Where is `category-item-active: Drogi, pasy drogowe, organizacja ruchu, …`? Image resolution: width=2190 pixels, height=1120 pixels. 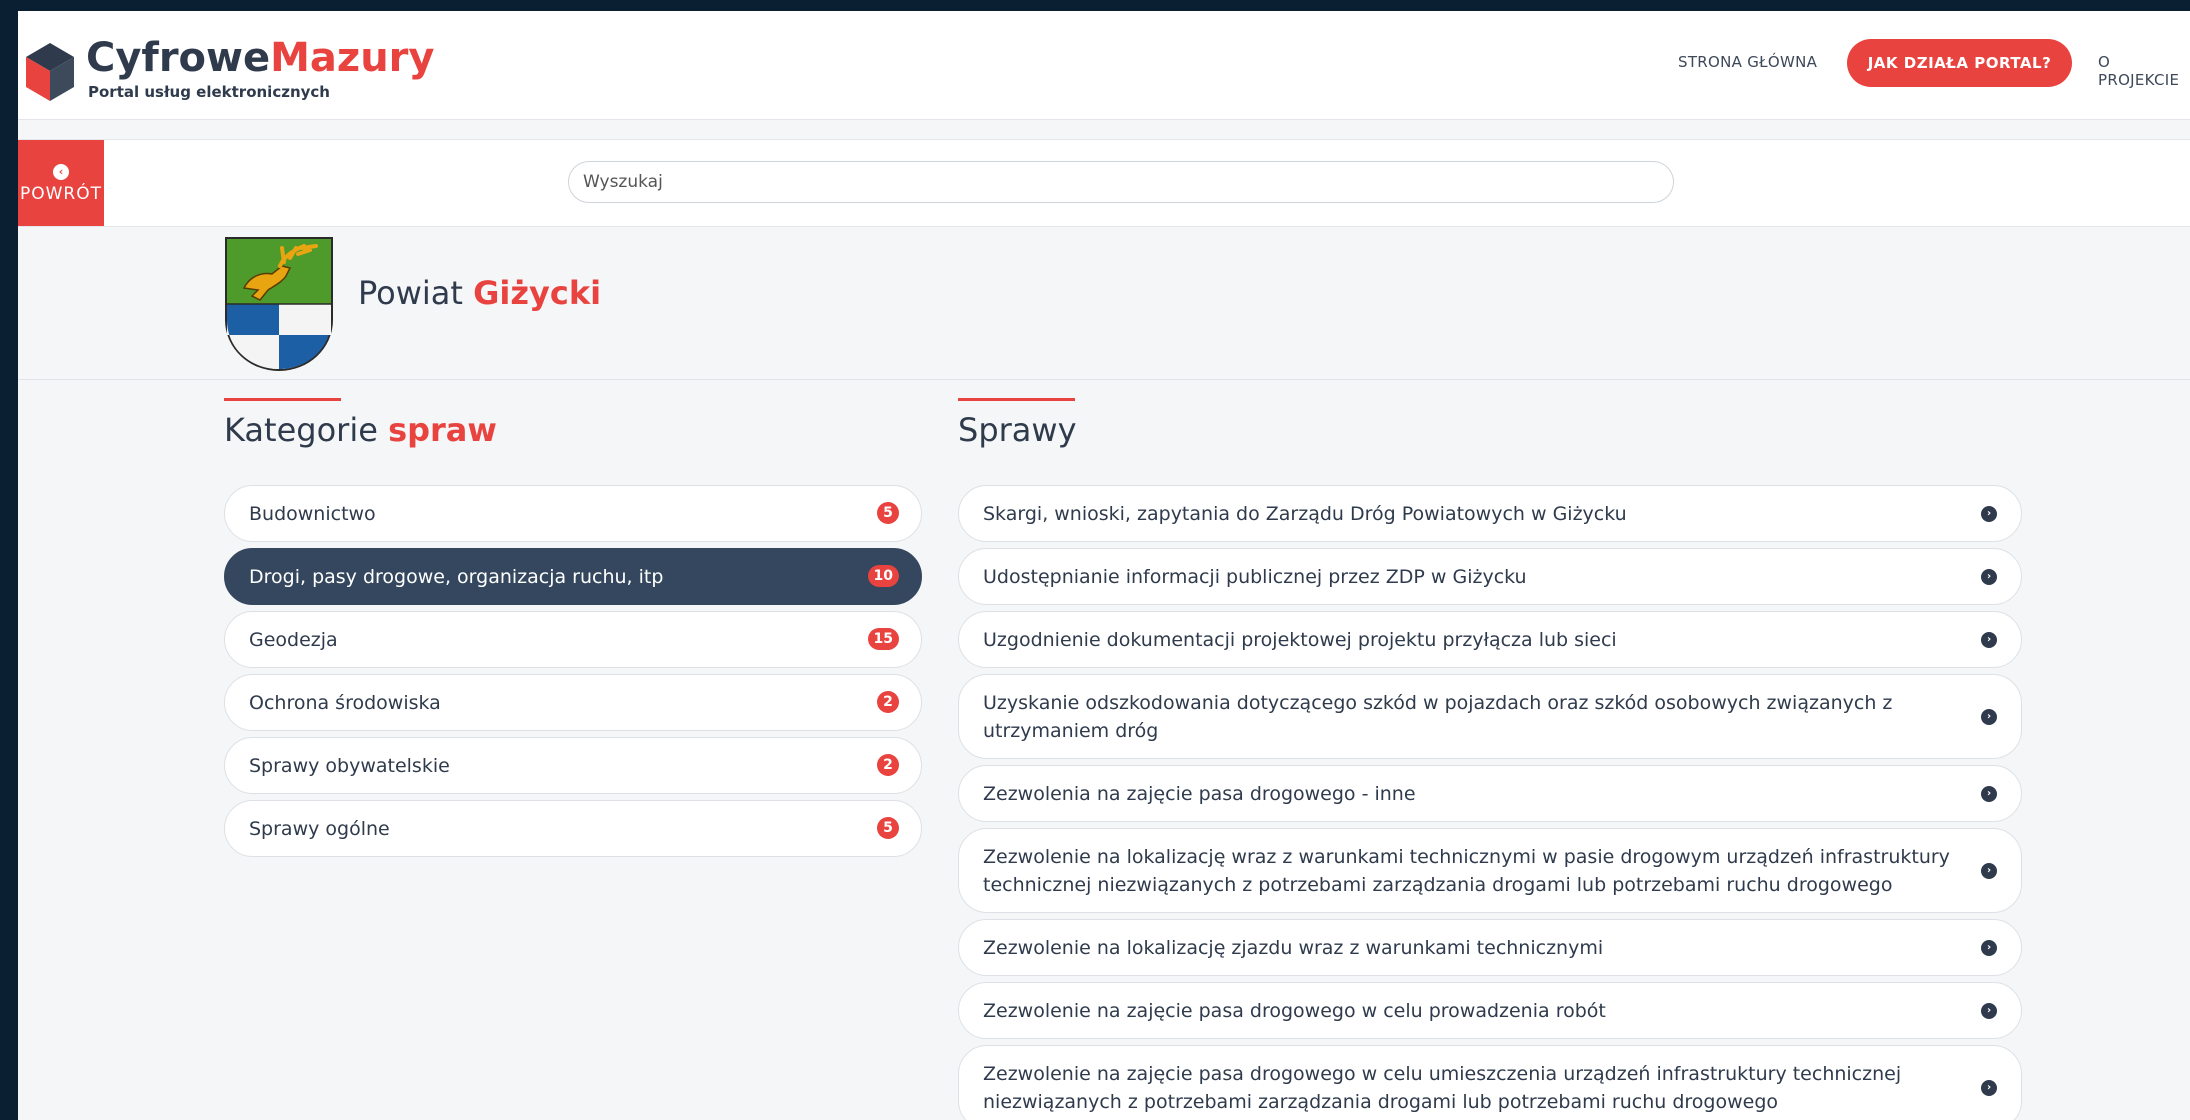
category-item-active: Drogi, pasy drogowe, organizacja ruchu, … is located at coordinates (573, 576).